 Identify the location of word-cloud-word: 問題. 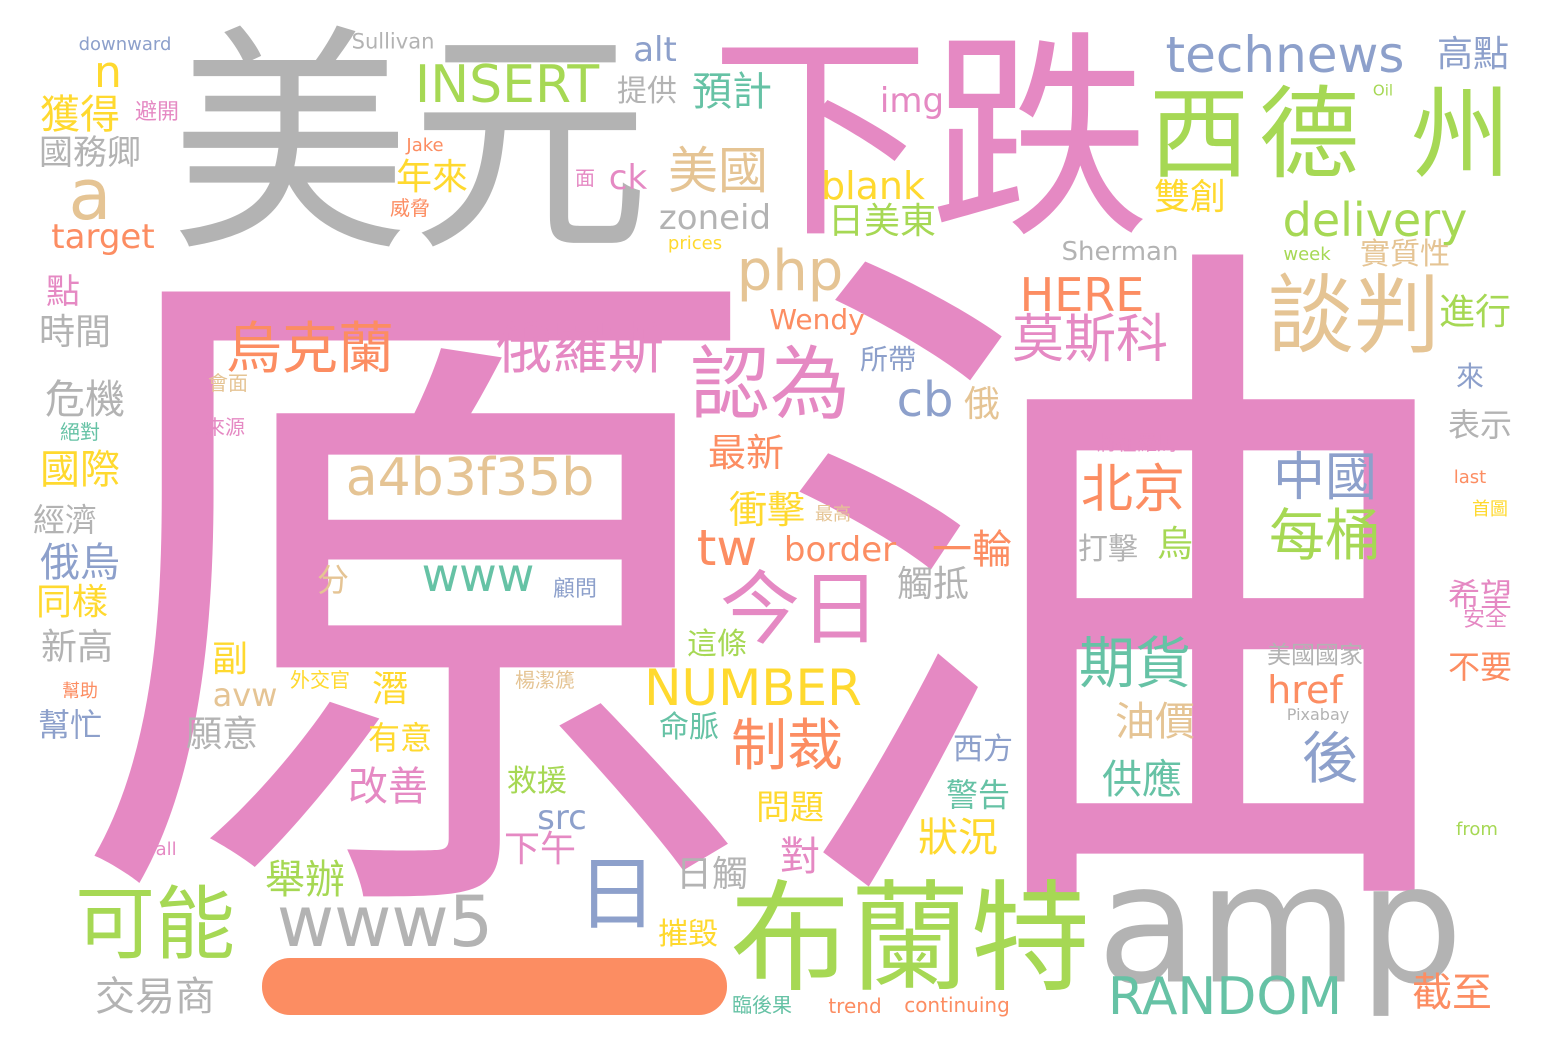
(790, 808).